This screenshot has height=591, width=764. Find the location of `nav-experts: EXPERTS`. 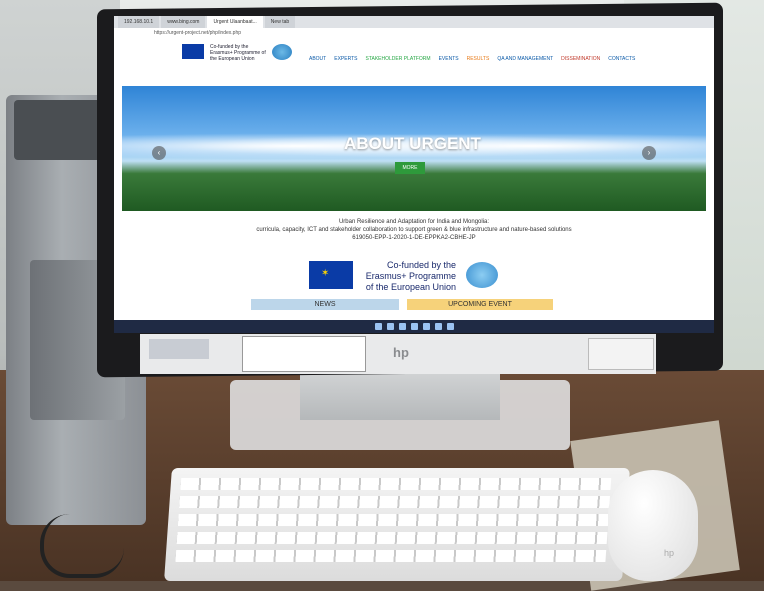

nav-experts: EXPERTS is located at coordinates (345, 59).